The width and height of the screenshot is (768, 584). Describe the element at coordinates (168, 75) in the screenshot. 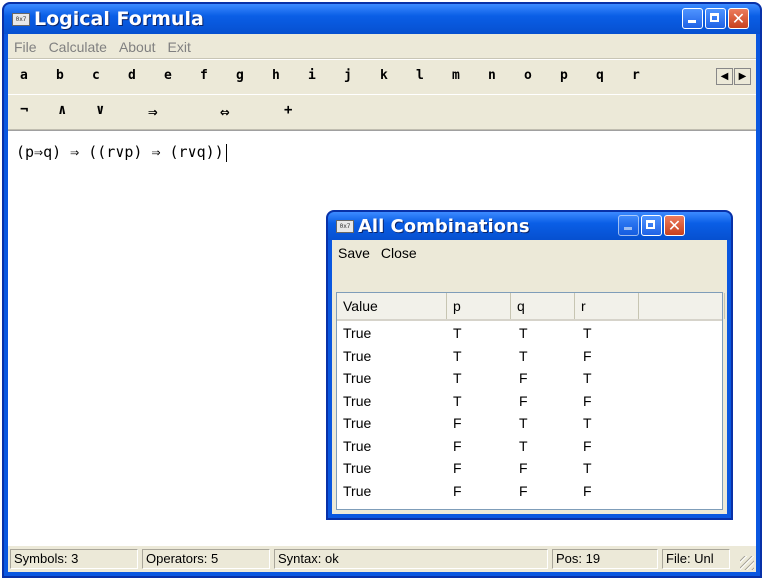

I see `letter-button-e: e` at that location.